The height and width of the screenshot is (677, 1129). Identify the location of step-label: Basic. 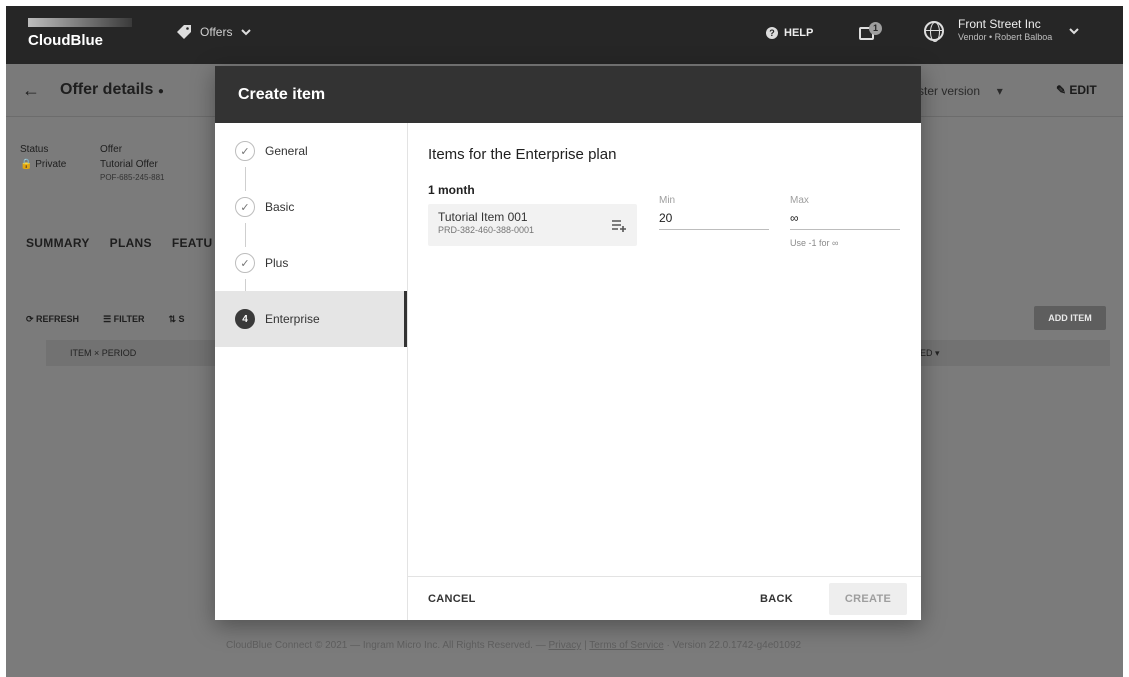
(280, 207).